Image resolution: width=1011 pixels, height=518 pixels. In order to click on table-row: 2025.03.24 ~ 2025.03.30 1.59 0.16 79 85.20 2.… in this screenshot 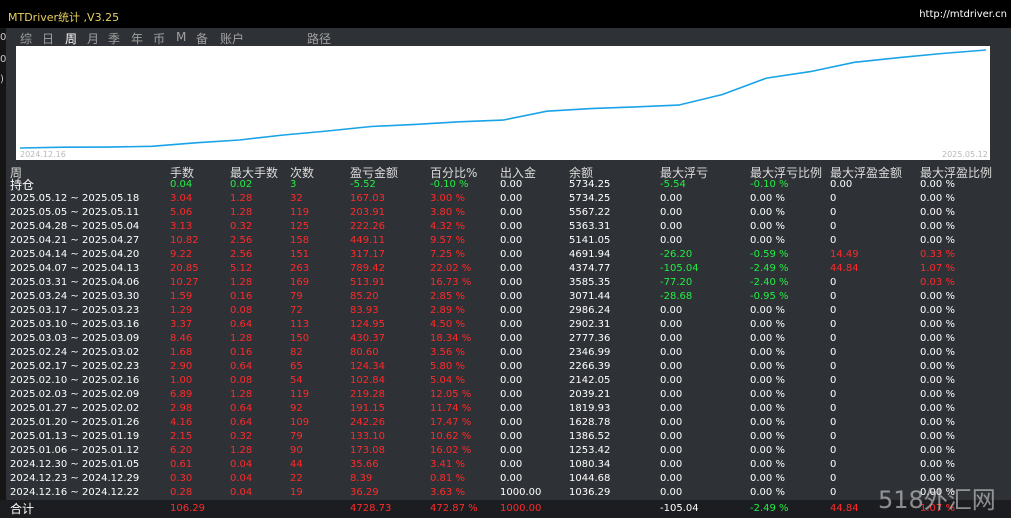, I will do `click(505, 297)`.